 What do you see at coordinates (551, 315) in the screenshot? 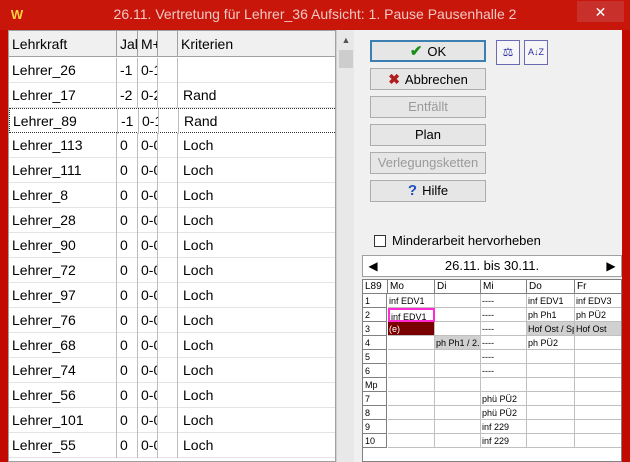
I see `timetable-cell: ph Ph1` at bounding box center [551, 315].